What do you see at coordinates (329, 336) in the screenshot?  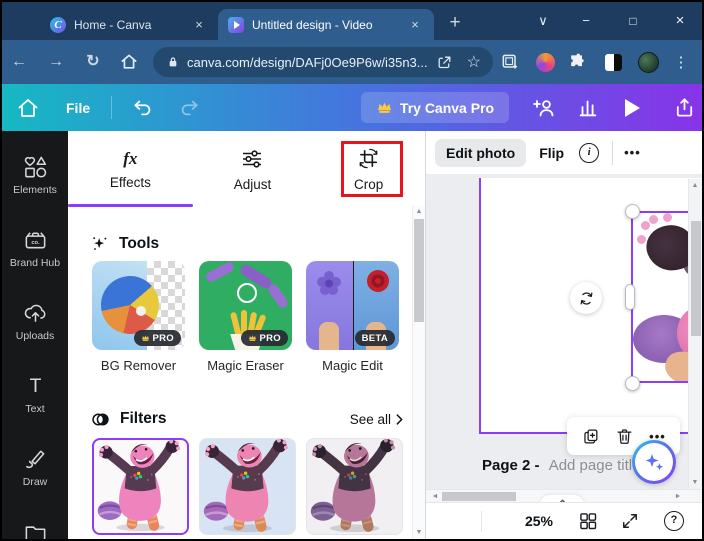 I see `hand-graphic` at bounding box center [329, 336].